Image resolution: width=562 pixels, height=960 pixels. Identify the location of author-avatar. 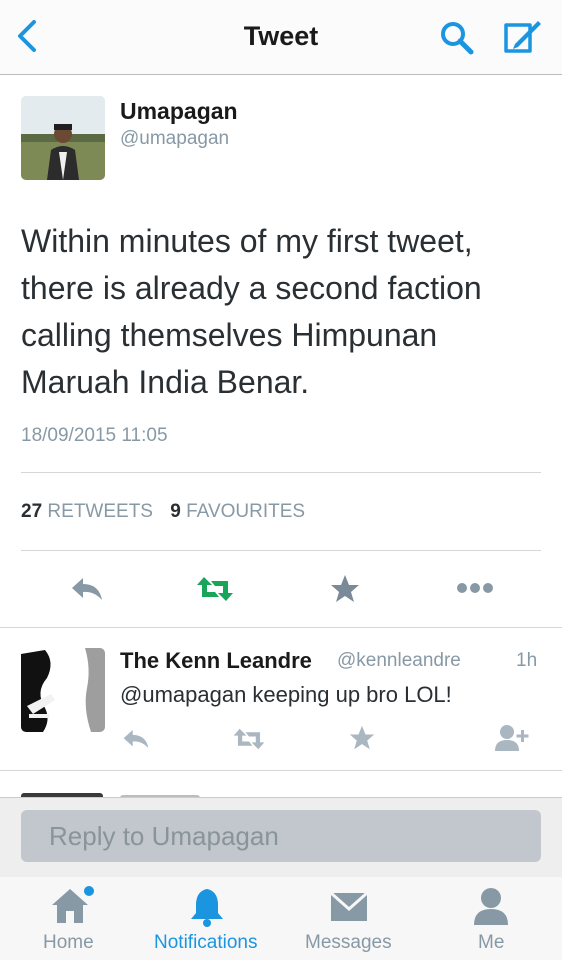
(63, 138).